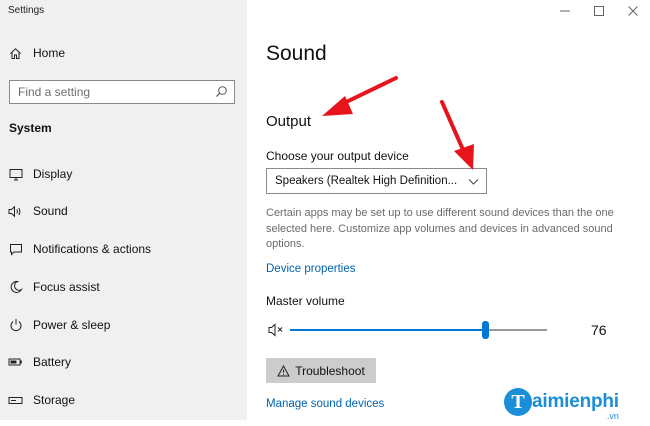  Describe the element at coordinates (387, 330) in the screenshot. I see `slider-fill` at that location.